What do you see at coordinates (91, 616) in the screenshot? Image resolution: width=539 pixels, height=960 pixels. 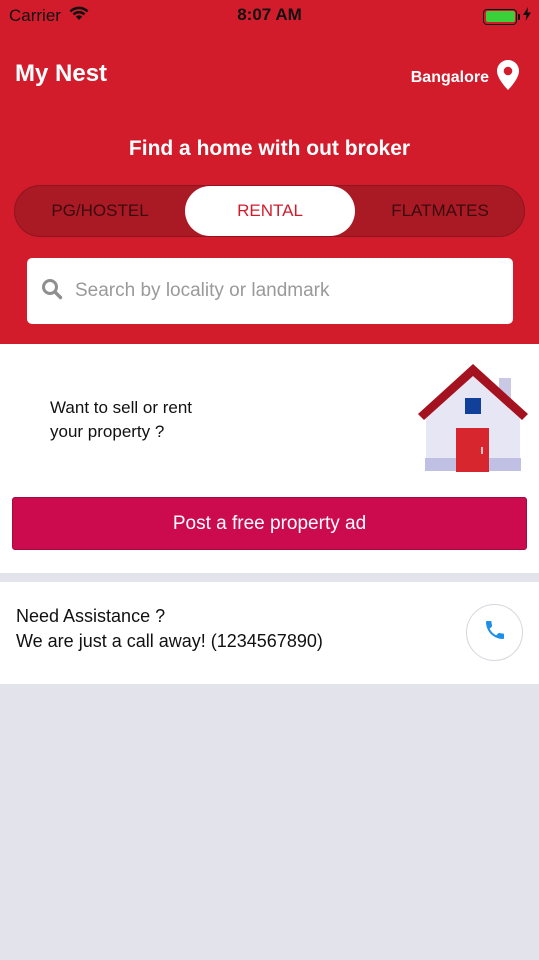 I see `assistance-line1: Need Assistance ?` at bounding box center [91, 616].